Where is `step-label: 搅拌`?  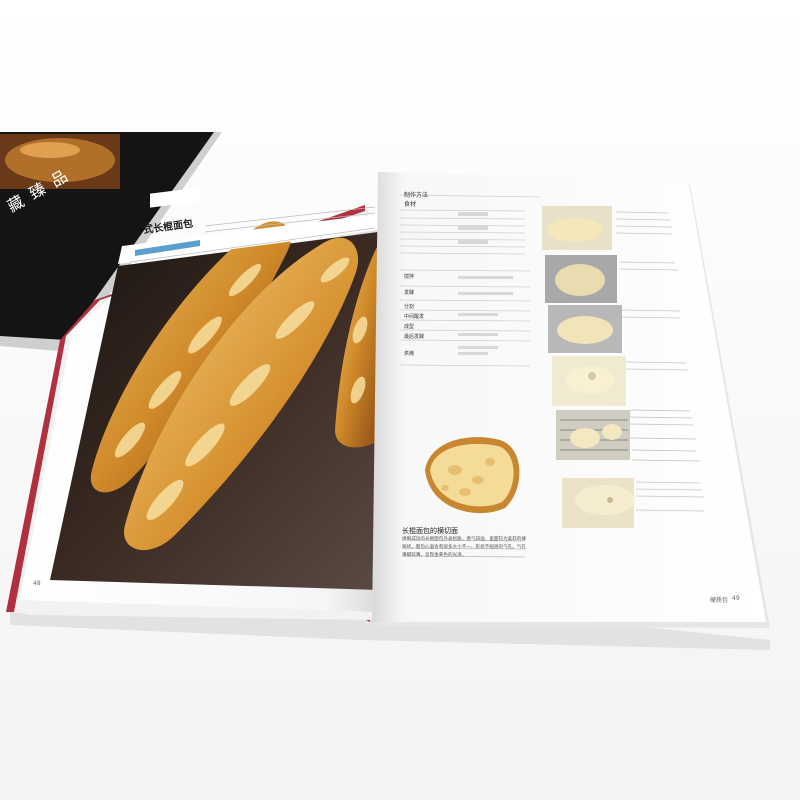
step-label: 搅拌 is located at coordinates (409, 277).